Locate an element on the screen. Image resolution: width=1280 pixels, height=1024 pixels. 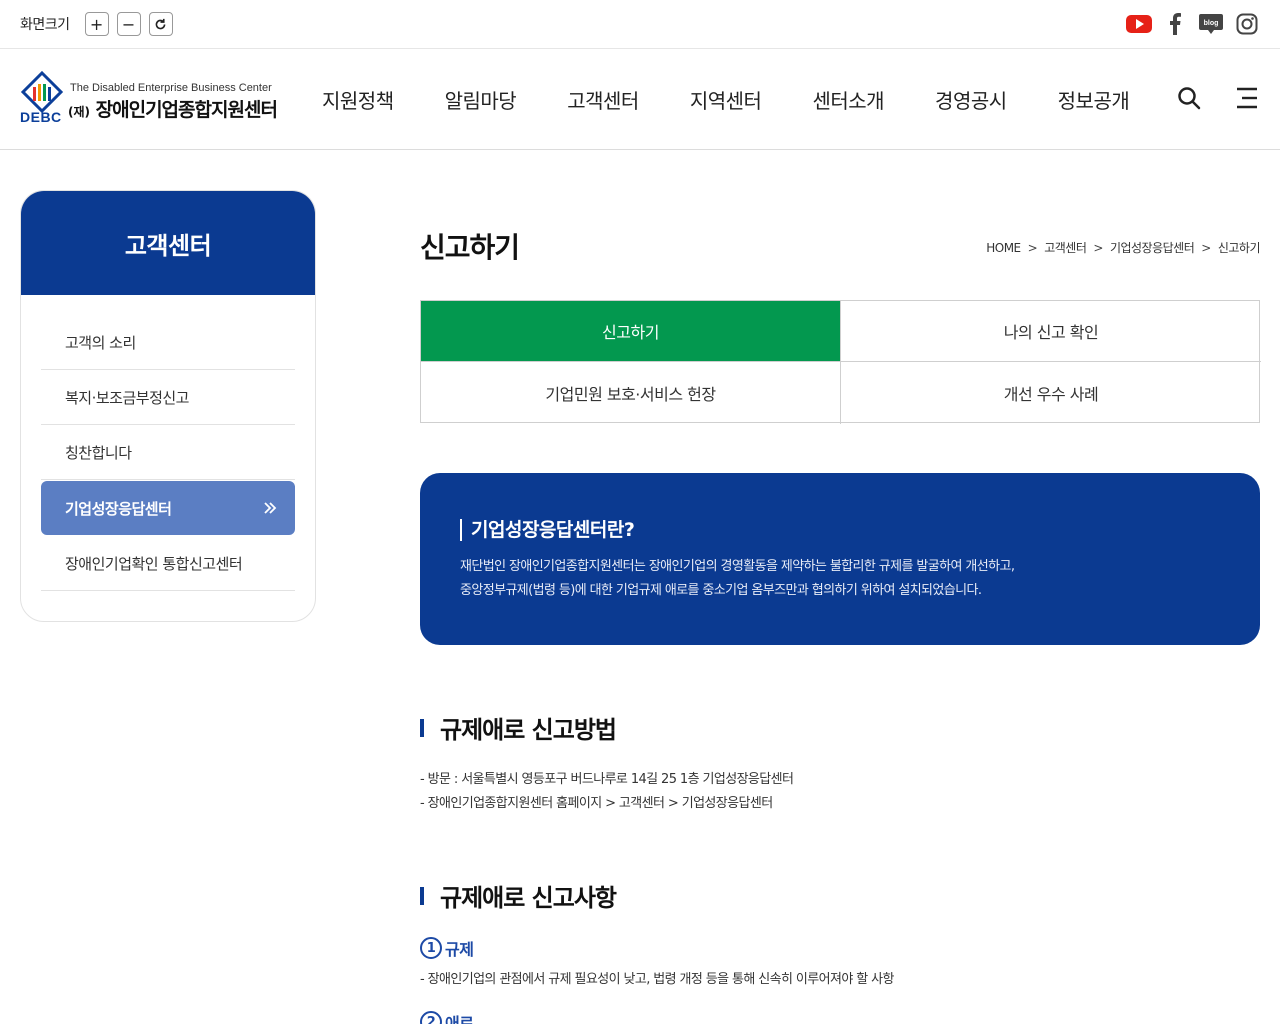
zoom-reset-button is located at coordinates (160, 24).